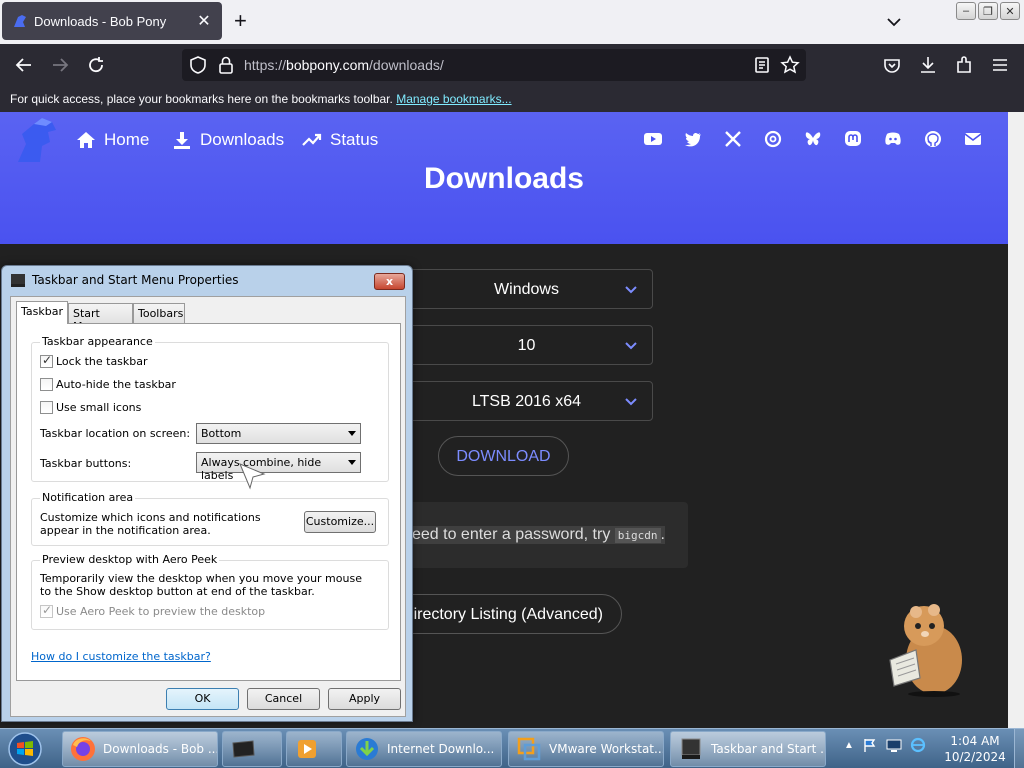 Image resolution: width=1024 pixels, height=768 pixels. I want to click on close-window-icon: ✕, so click(1010, 11).